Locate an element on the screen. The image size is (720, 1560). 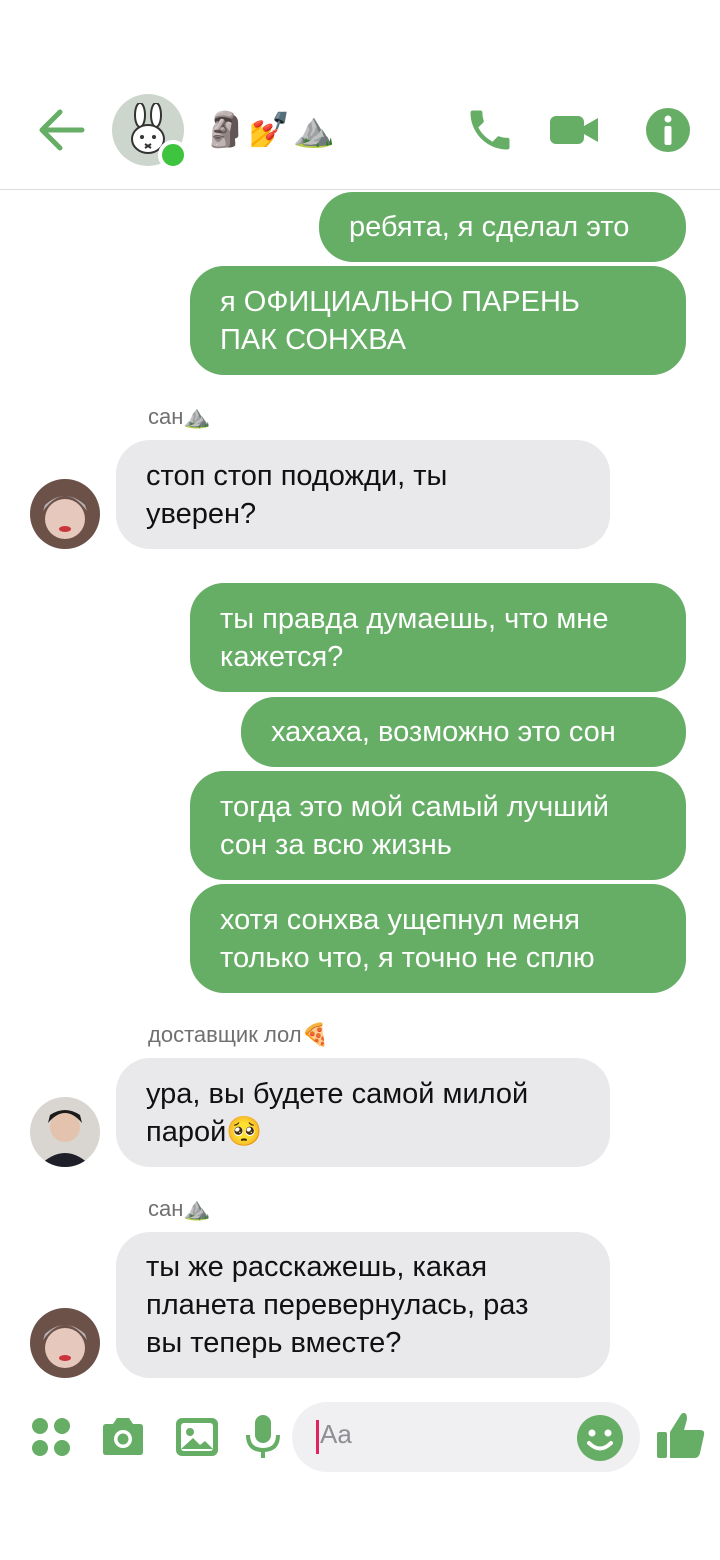
camera-icon is located at coordinates (123, 1436).